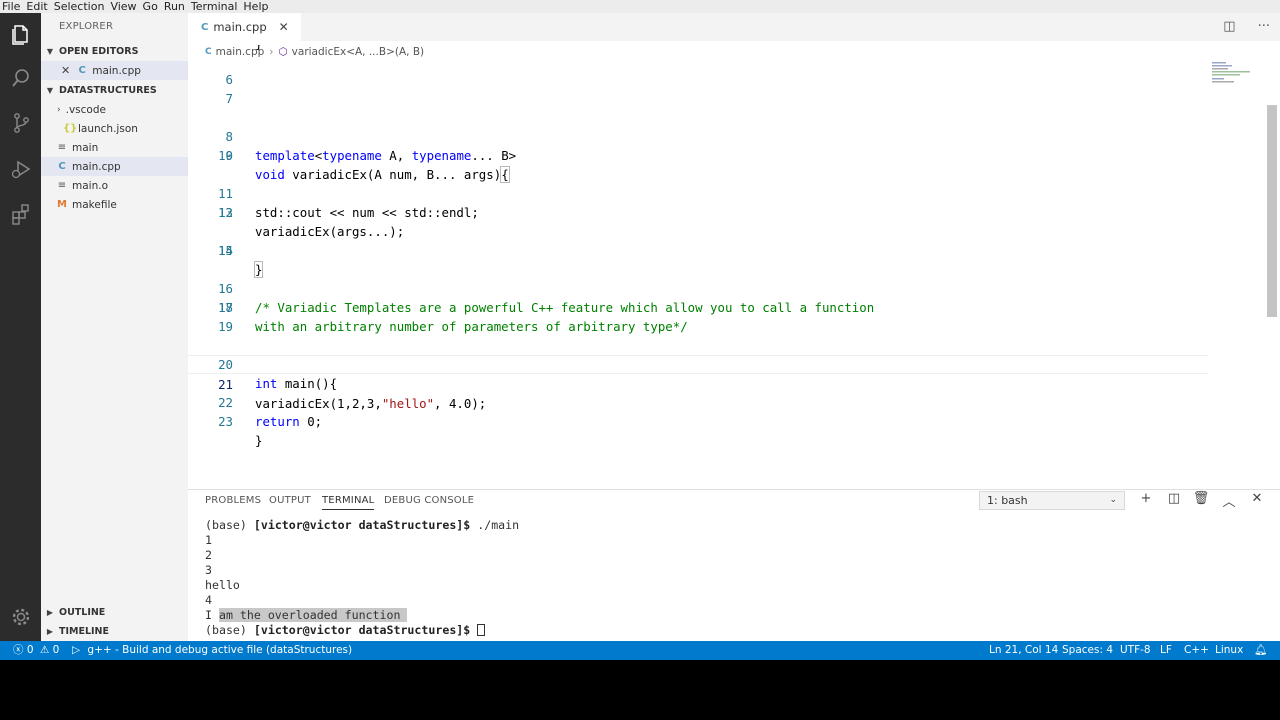  Describe the element at coordinates (1023, 650) in the screenshot. I see `cursor-position: Ln 21, Col 14` at that location.